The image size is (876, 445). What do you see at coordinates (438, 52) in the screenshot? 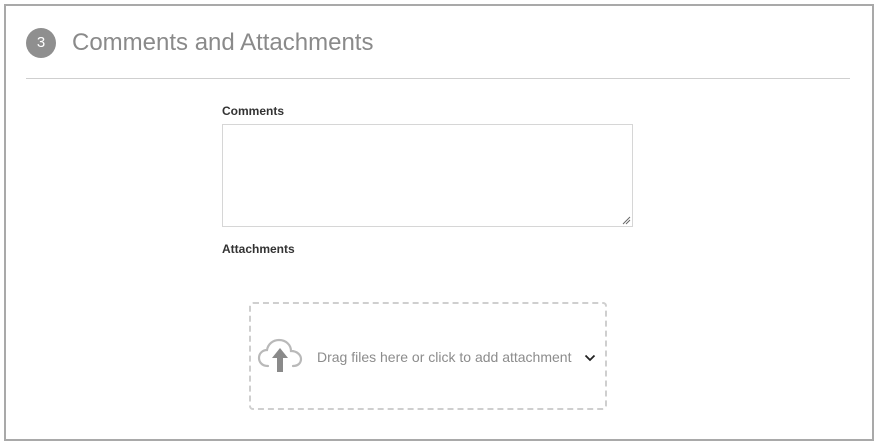
I see `section-header: 3 Comments and Attachments` at bounding box center [438, 52].